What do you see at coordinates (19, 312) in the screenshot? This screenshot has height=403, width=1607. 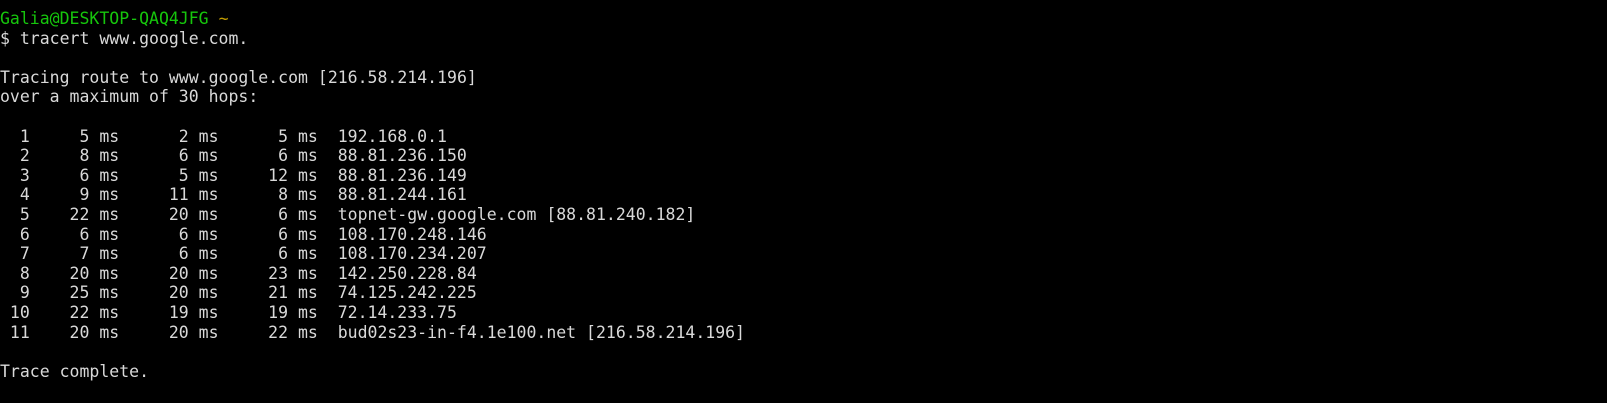 I see `hop-number: 10` at bounding box center [19, 312].